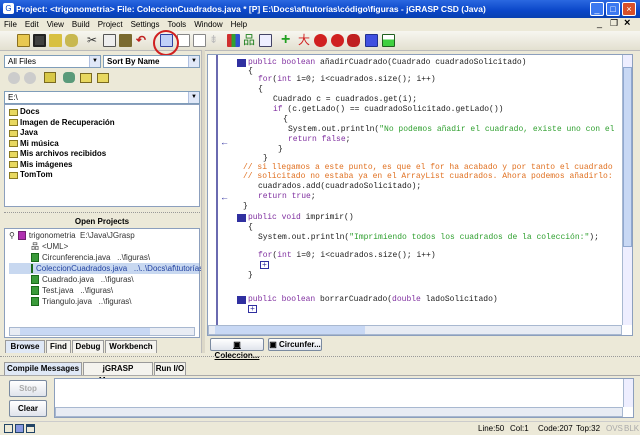  What do you see at coordinates (43, 368) in the screenshot?
I see `tab-compile-messages: Compile Messages` at bounding box center [43, 368].